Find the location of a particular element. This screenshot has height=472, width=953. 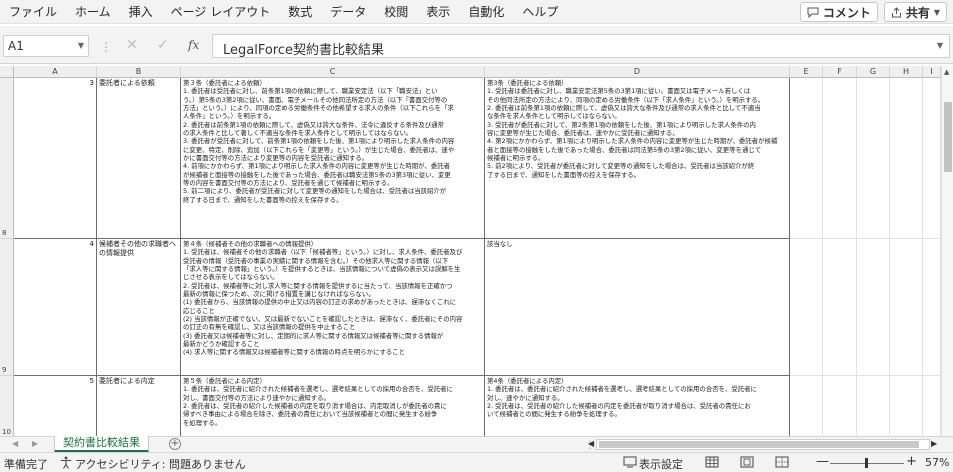

text-line: じさせる表示をしてはならない。 is located at coordinates (231, 277).